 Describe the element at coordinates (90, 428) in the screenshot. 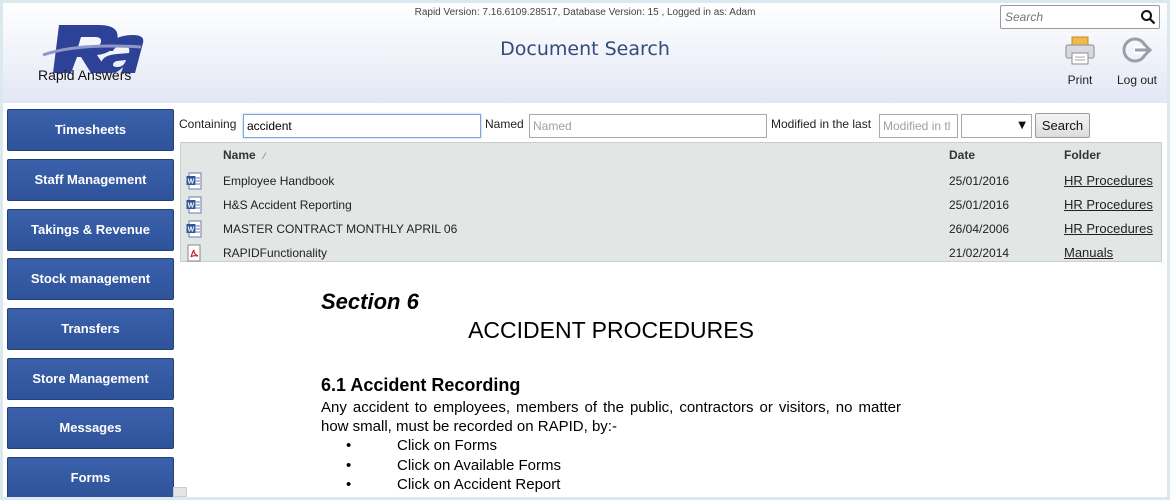

I see `sidebar-item-messages: Messages` at that location.